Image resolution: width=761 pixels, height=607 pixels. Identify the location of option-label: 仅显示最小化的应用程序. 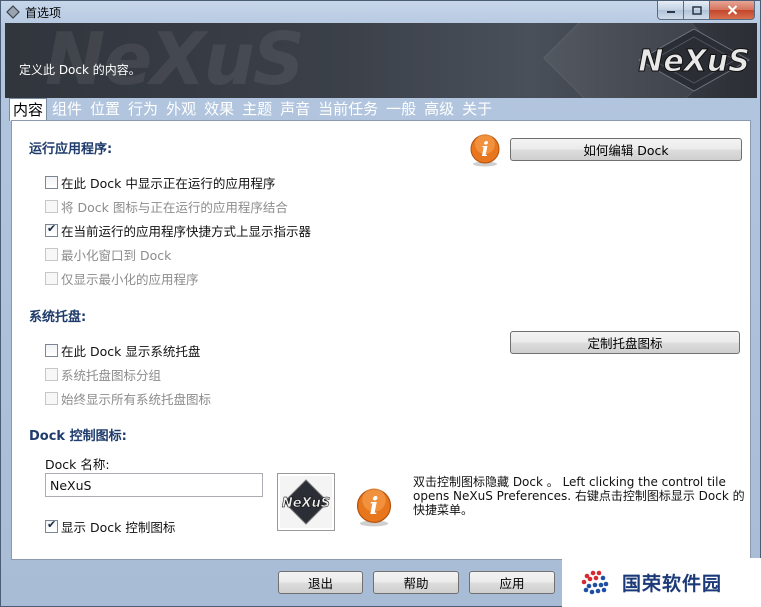
(130, 279).